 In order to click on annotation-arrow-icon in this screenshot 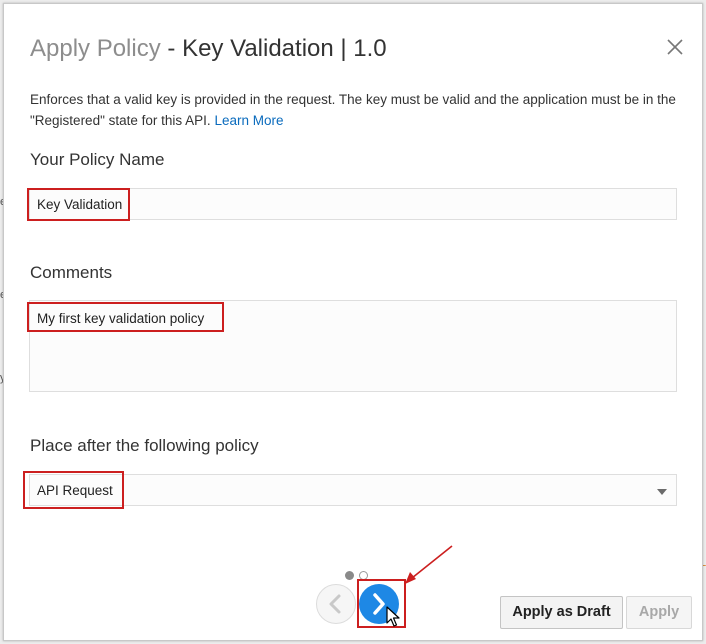, I will do `click(429, 564)`.